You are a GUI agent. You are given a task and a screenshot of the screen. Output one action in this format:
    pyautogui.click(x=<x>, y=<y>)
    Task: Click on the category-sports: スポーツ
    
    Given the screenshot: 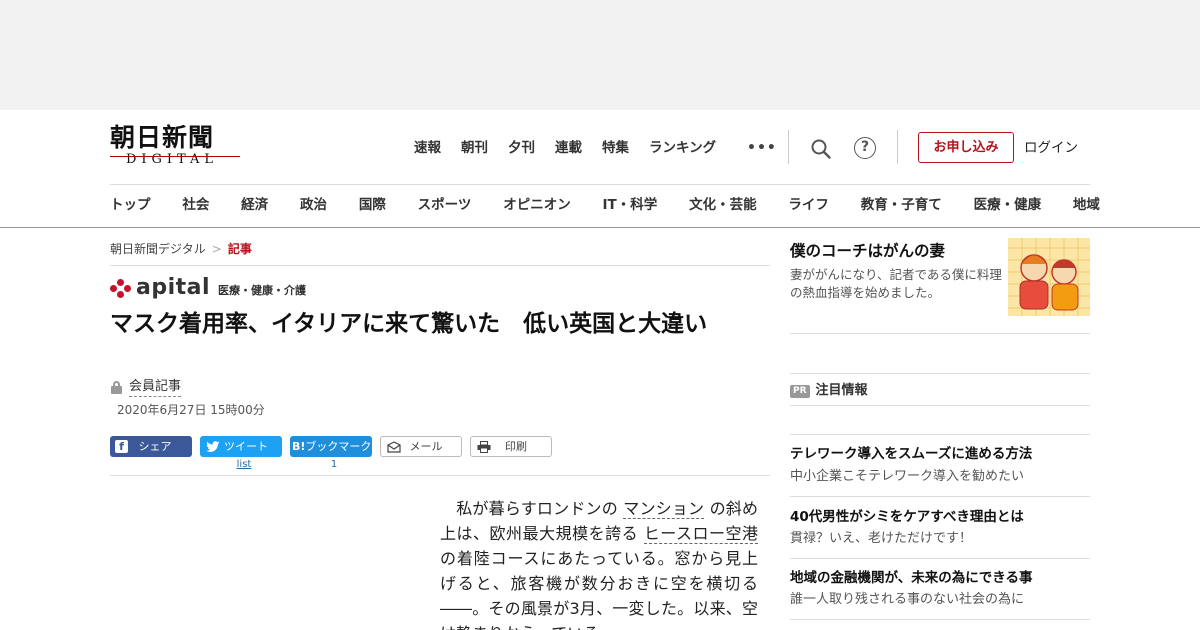 What is the action you would take?
    pyautogui.click(x=445, y=205)
    